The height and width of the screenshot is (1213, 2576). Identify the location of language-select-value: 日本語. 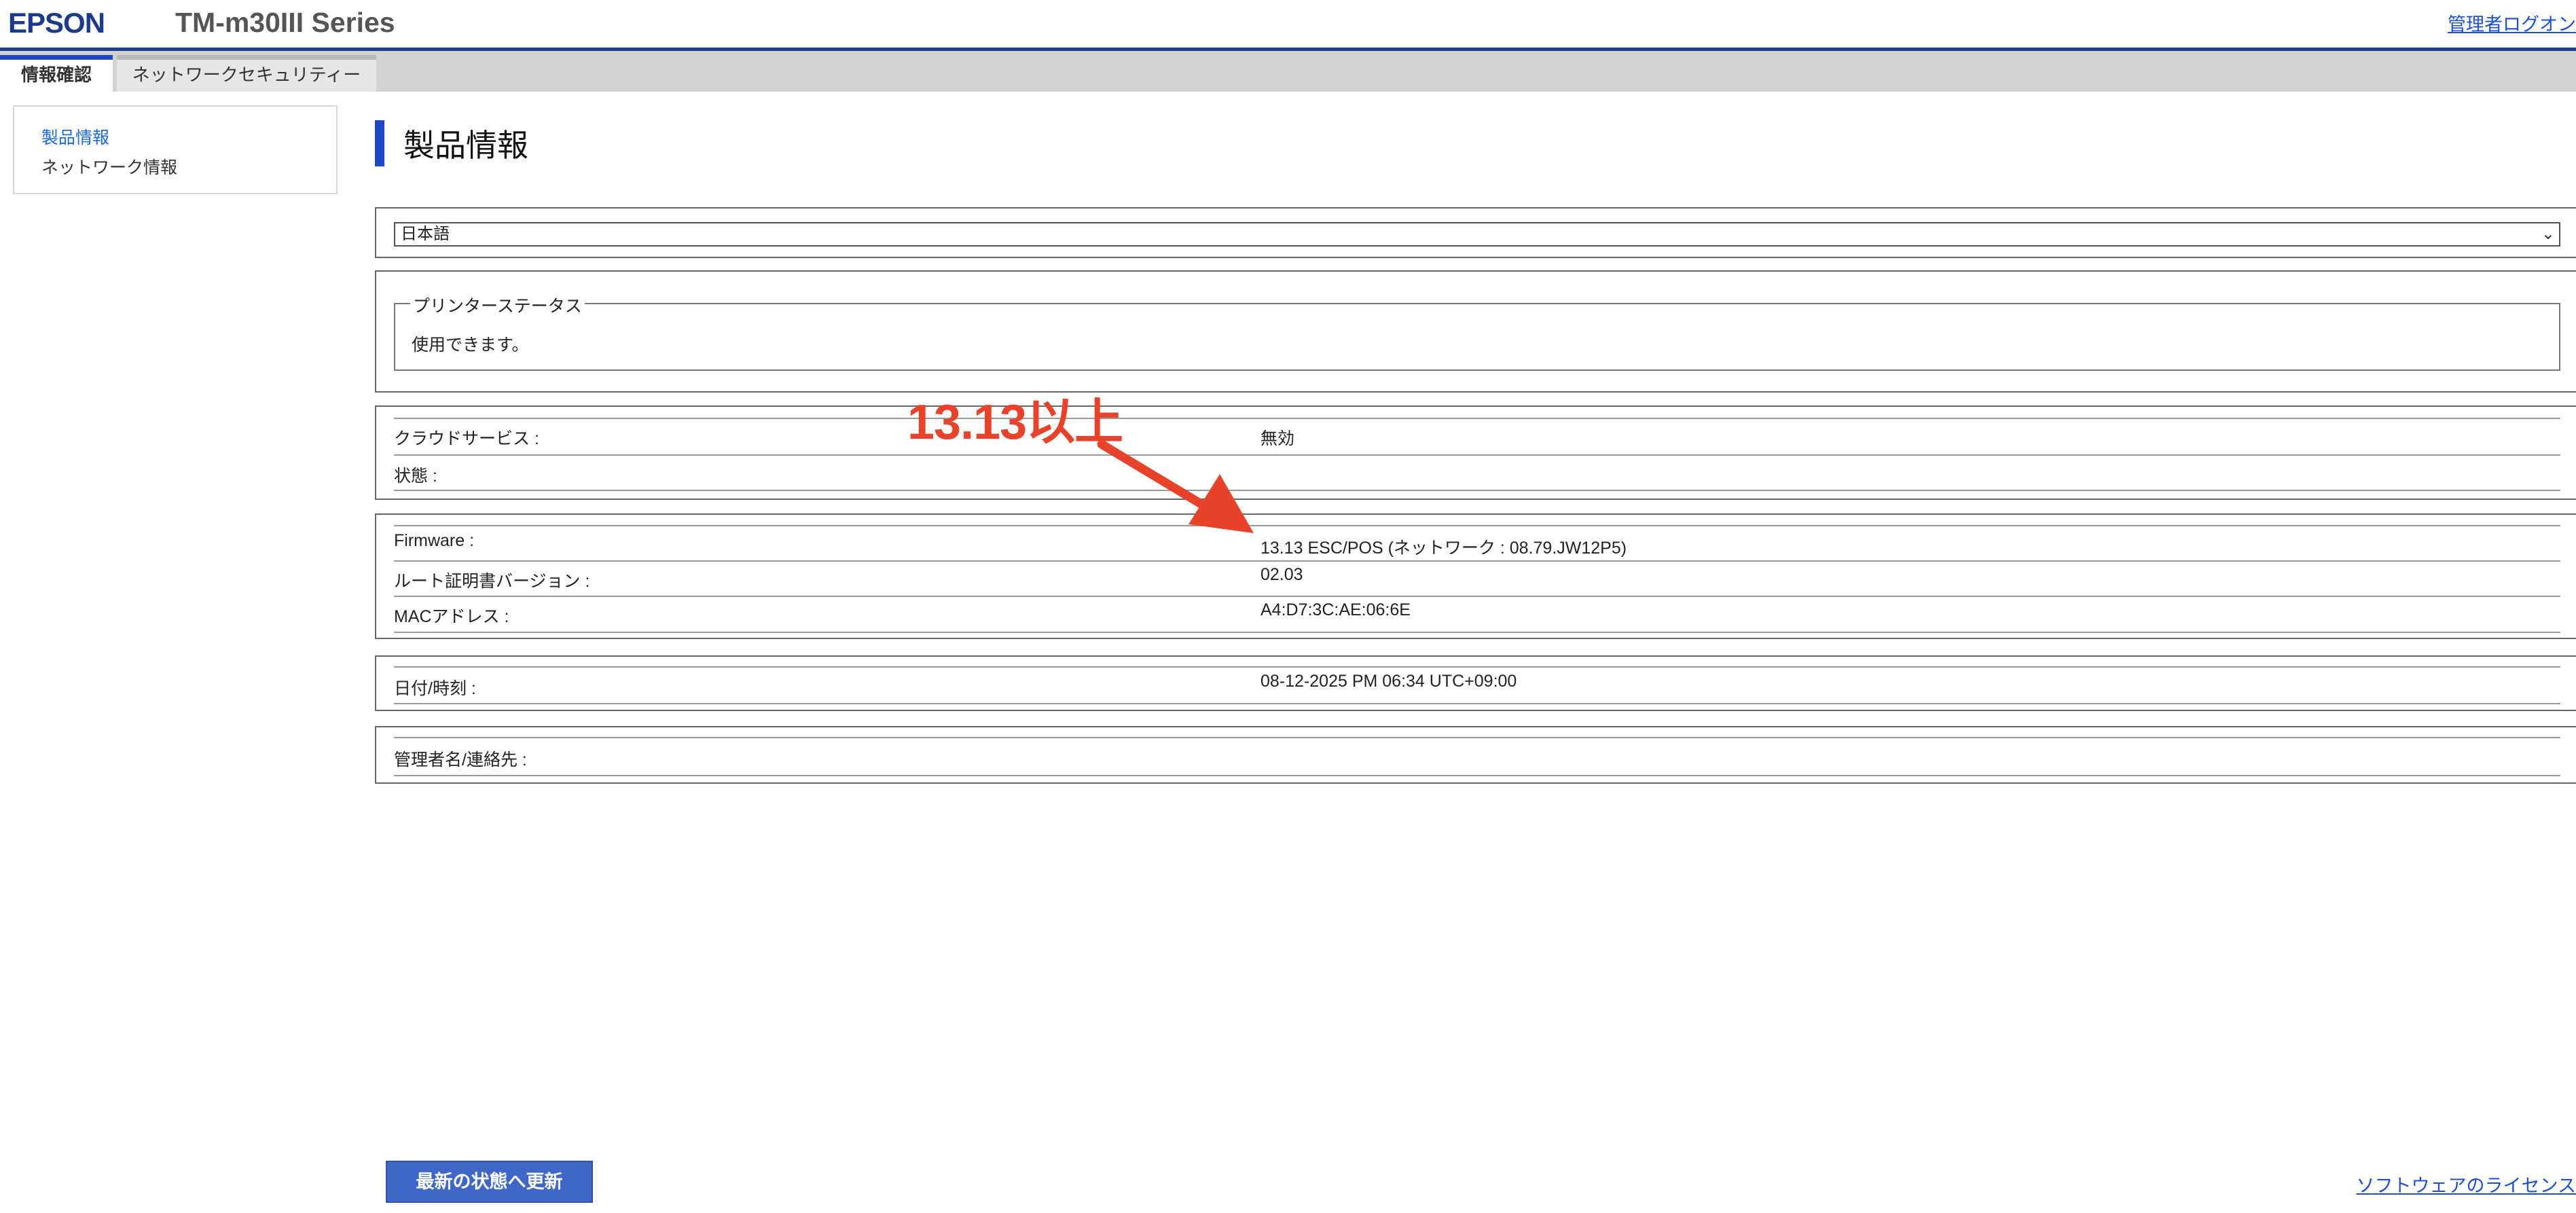
(425, 234).